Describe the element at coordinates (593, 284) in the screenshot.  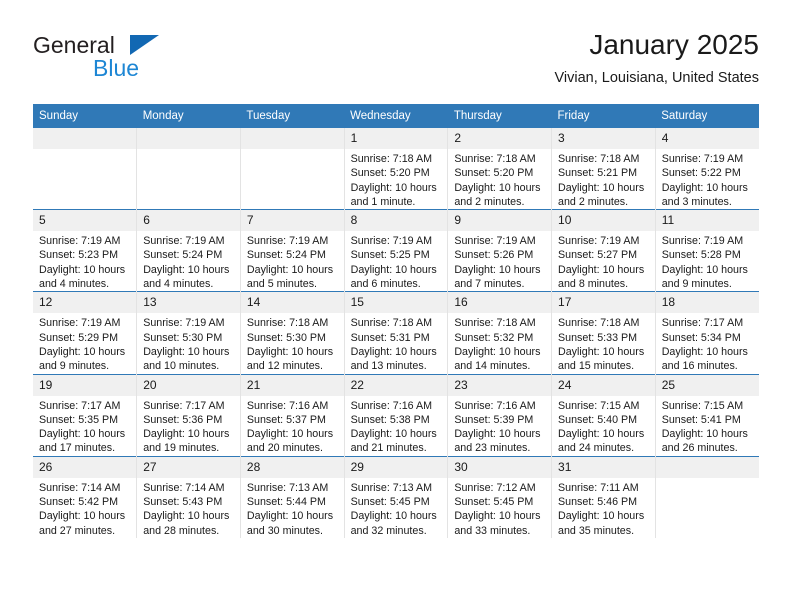
I see `daylight-text-cont: and 8 minutes.` at that location.